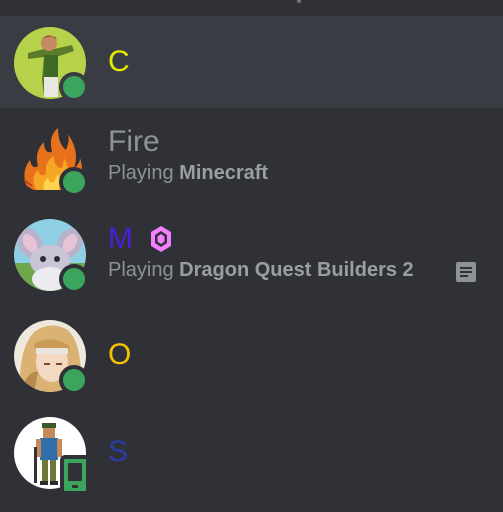 This screenshot has height=512, width=503. What do you see at coordinates (134, 141) in the screenshot?
I see `member-name: Fire` at bounding box center [134, 141].